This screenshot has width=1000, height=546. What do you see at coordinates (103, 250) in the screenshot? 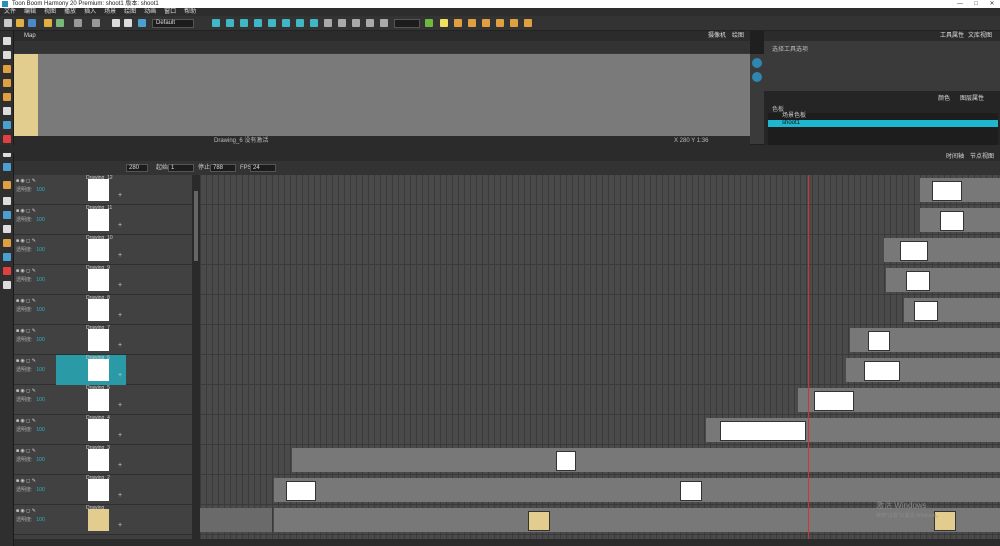
I see `layer-row: ■ ◉ ◻ ✎ 透明度: 100 Drawing_10 +` at bounding box center [103, 250].